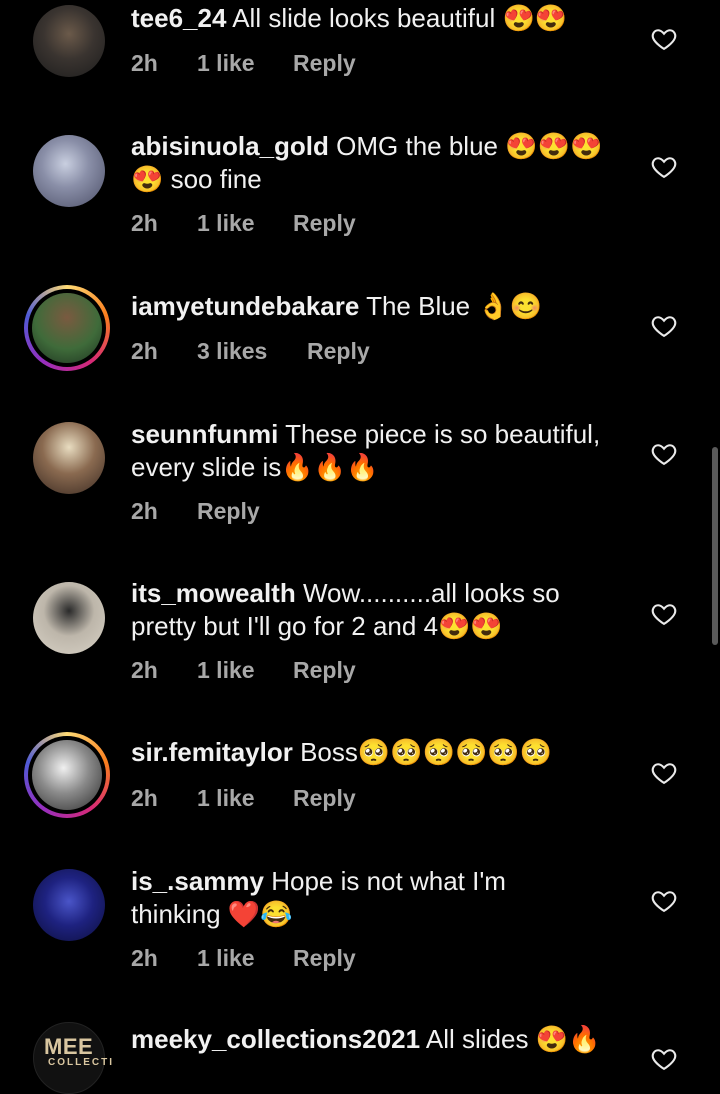 The height and width of the screenshot is (1094, 720). Describe the element at coordinates (451, 306) in the screenshot. I see `comment-text: The Blue 👌😊` at that location.